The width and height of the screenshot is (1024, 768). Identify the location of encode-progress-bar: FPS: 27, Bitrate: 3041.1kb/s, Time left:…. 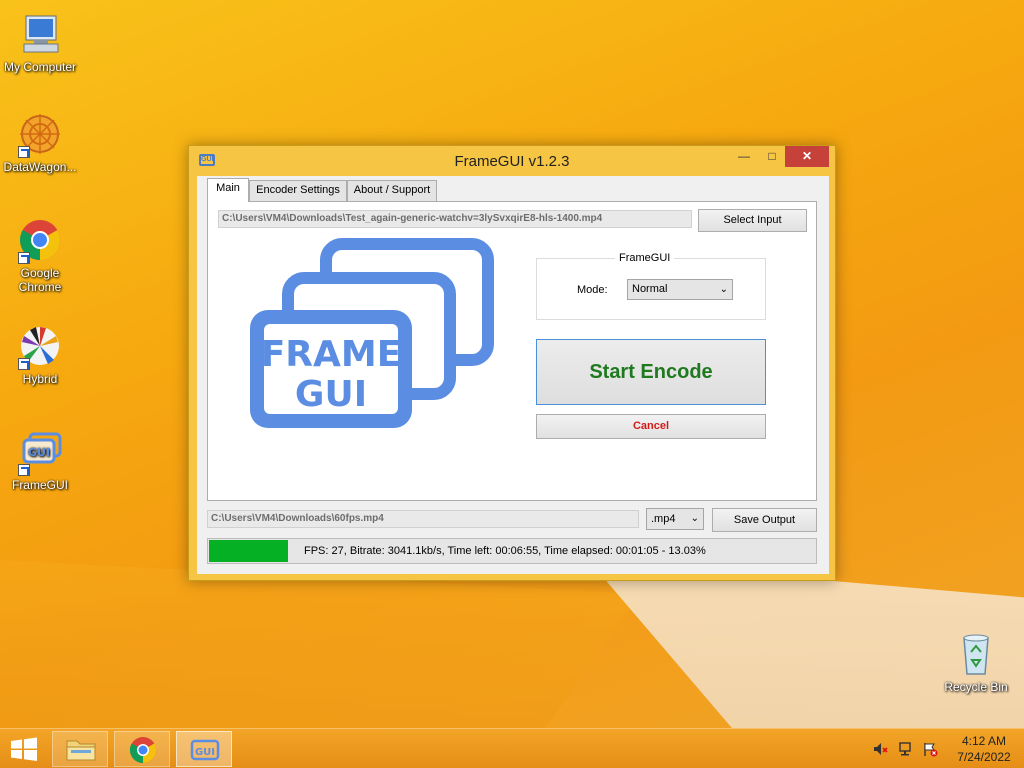
(512, 551).